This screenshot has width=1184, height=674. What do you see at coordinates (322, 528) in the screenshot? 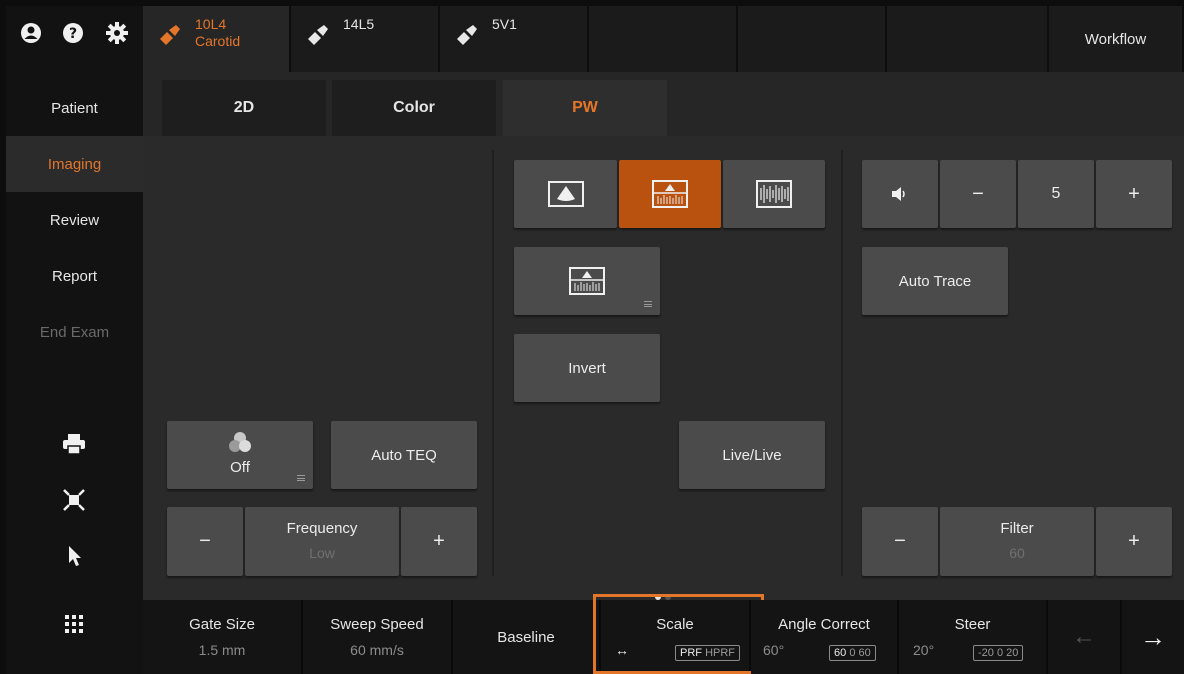
I see `frequency-label: Frequency` at bounding box center [322, 528].